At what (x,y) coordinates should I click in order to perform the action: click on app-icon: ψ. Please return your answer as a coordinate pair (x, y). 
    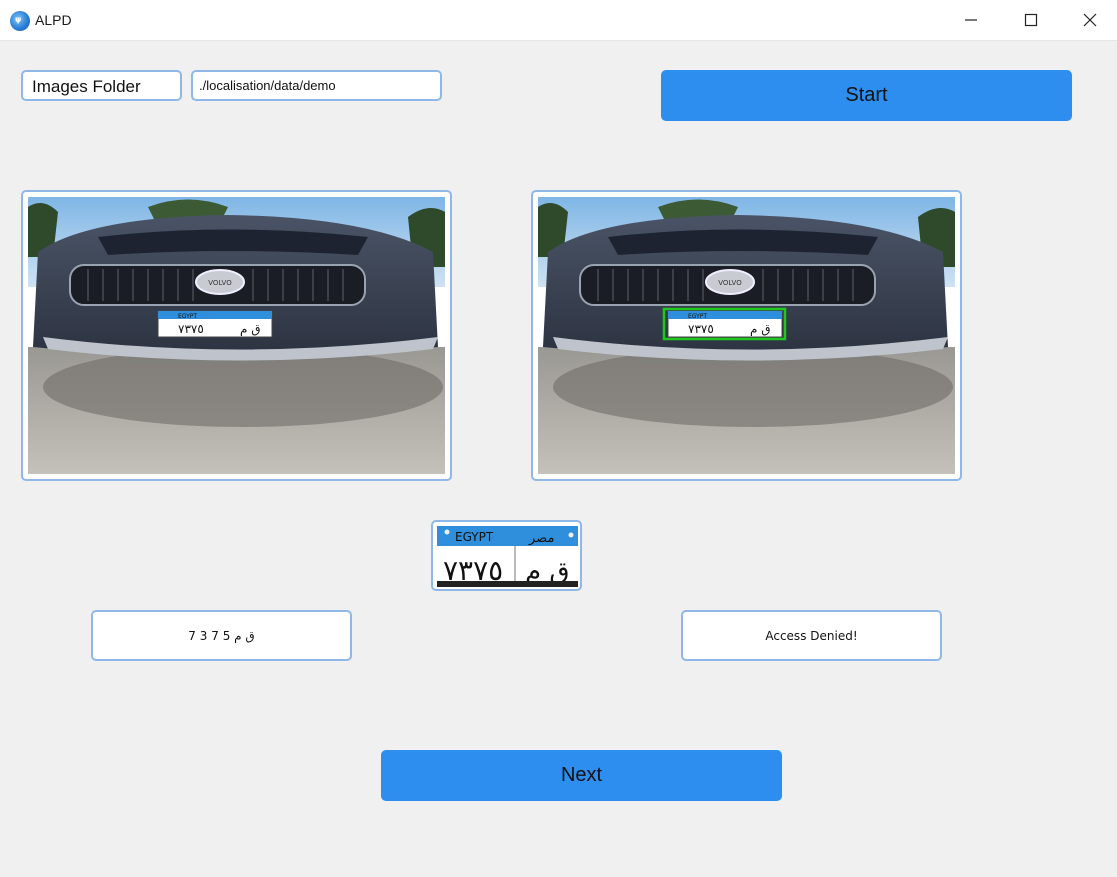
    Looking at the image, I should click on (20, 21).